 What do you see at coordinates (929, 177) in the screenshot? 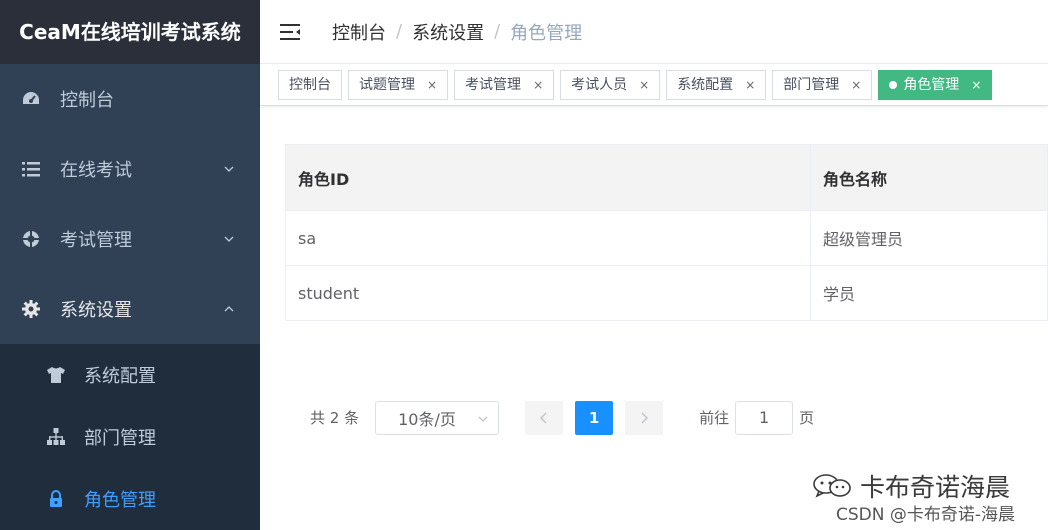
I see `column-header-role-name: 角色名称` at bounding box center [929, 177].